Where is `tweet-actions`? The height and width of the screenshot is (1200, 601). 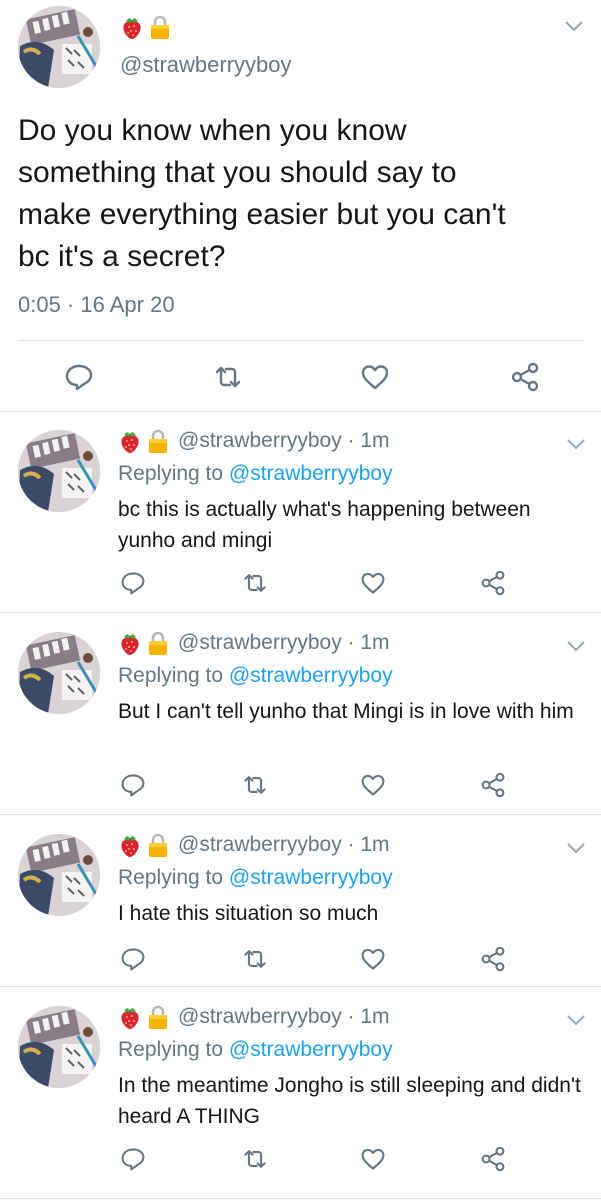
tweet-actions is located at coordinates (300, 376).